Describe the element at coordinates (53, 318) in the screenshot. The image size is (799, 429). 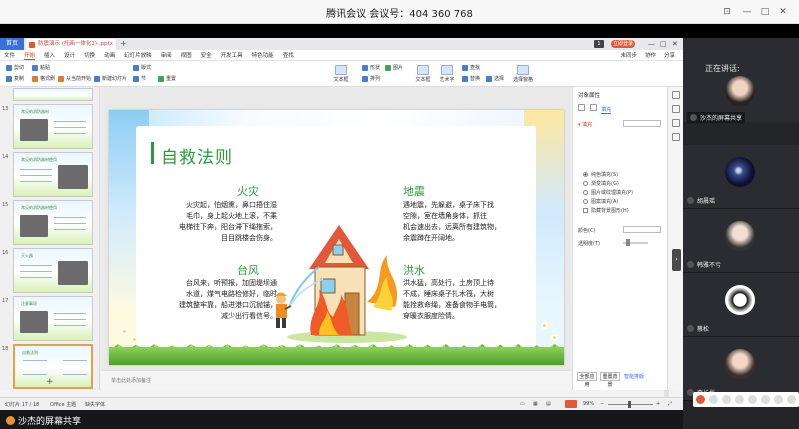
I see `slide-thumbnail: 注意事项` at that location.